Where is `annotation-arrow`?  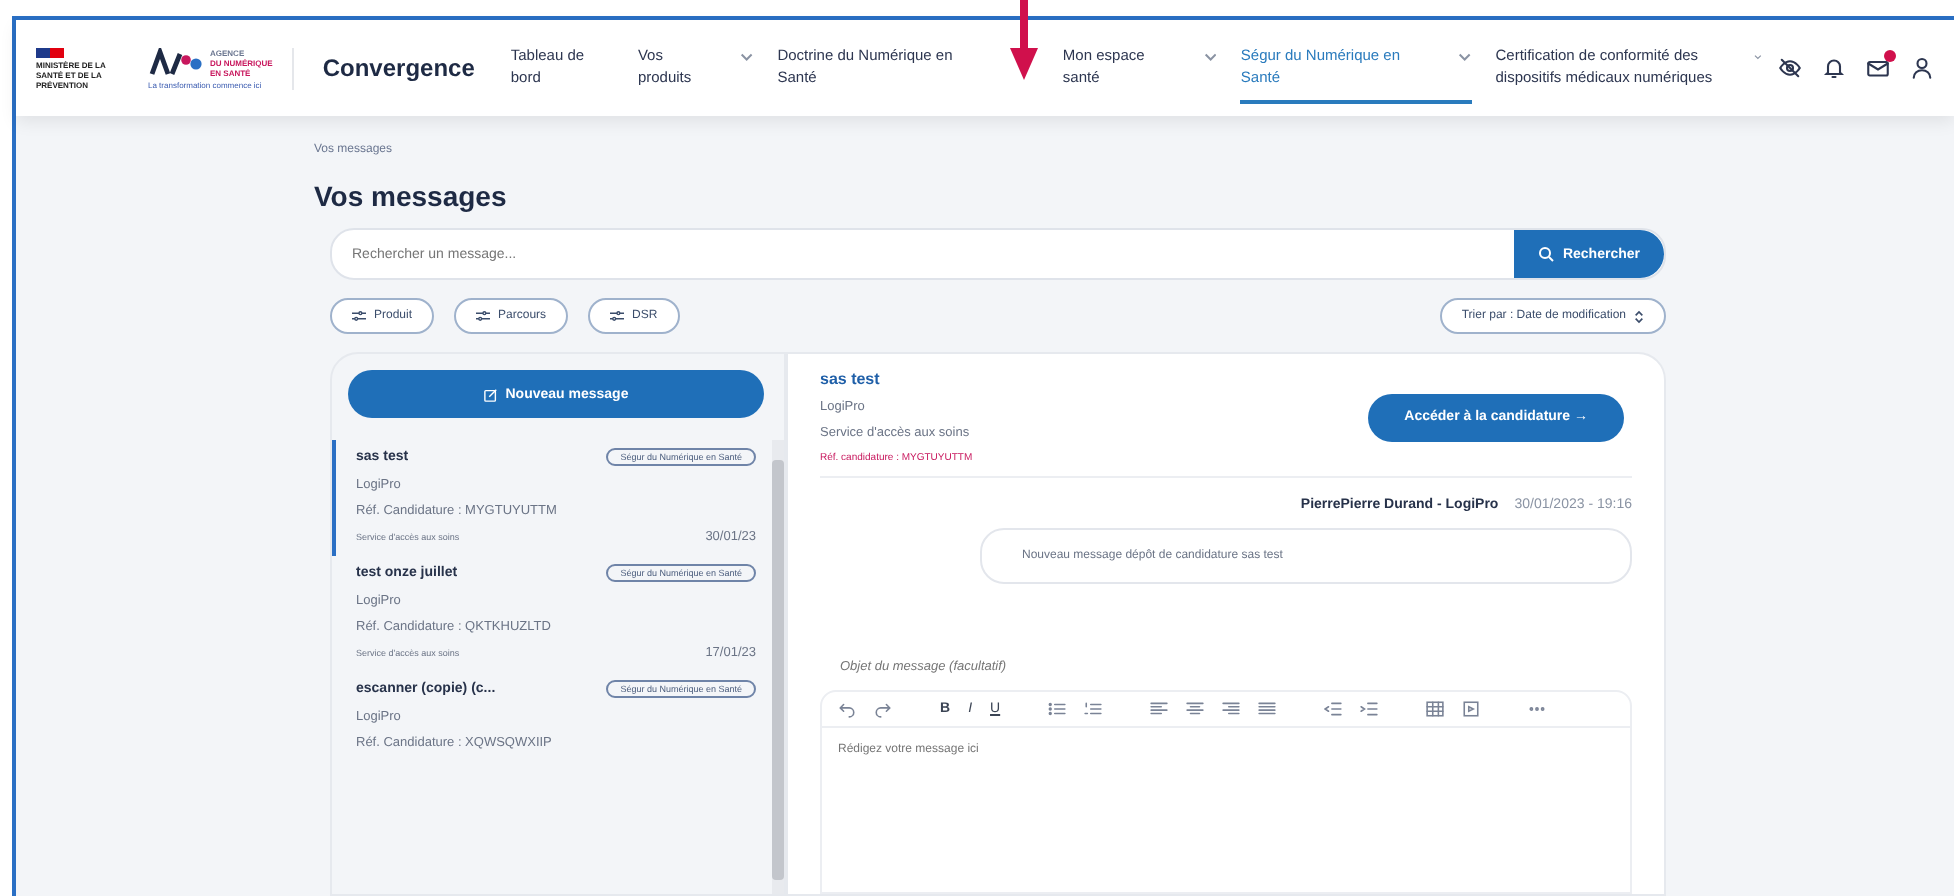
annotation-arrow is located at coordinates (1024, 40).